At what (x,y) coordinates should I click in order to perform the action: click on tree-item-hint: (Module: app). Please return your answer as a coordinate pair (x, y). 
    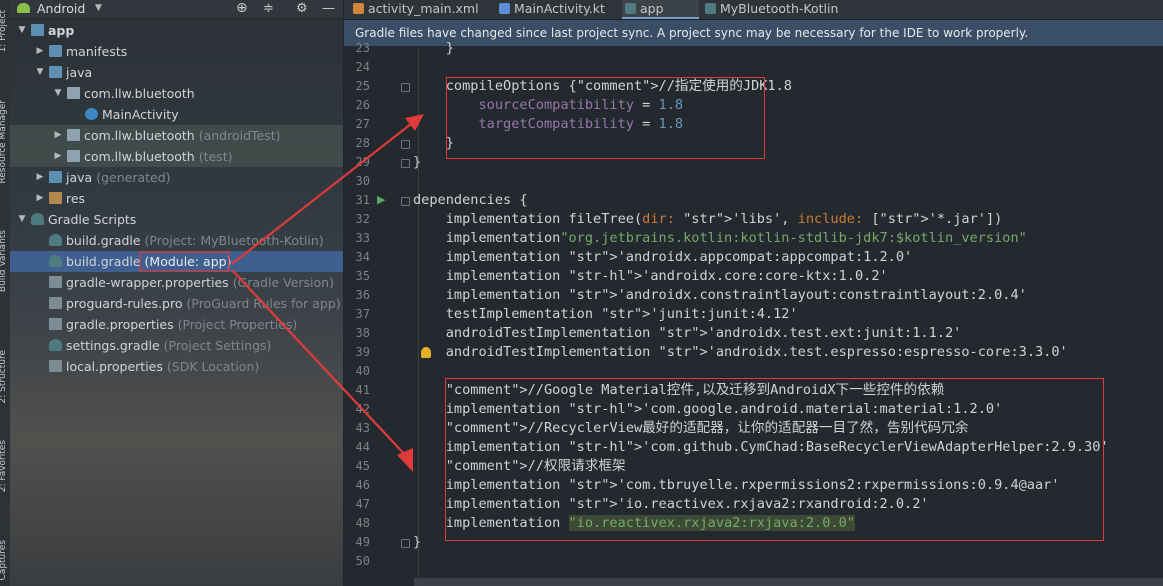
    Looking at the image, I should click on (188, 261).